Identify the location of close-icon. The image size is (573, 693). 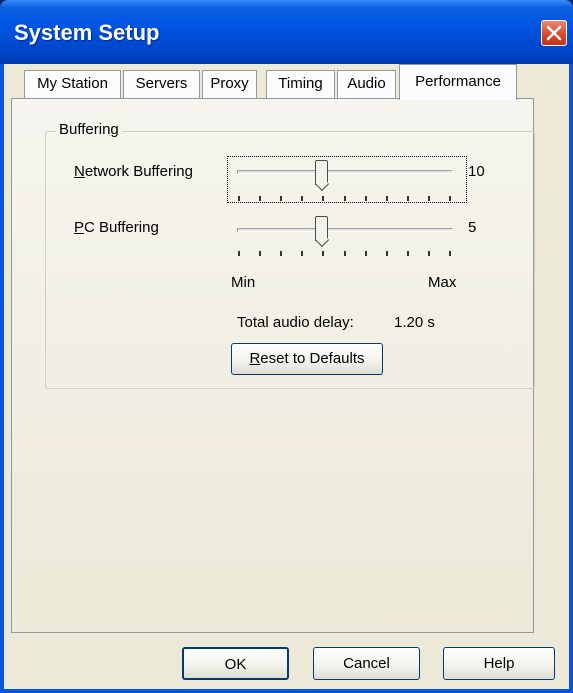
(554, 33).